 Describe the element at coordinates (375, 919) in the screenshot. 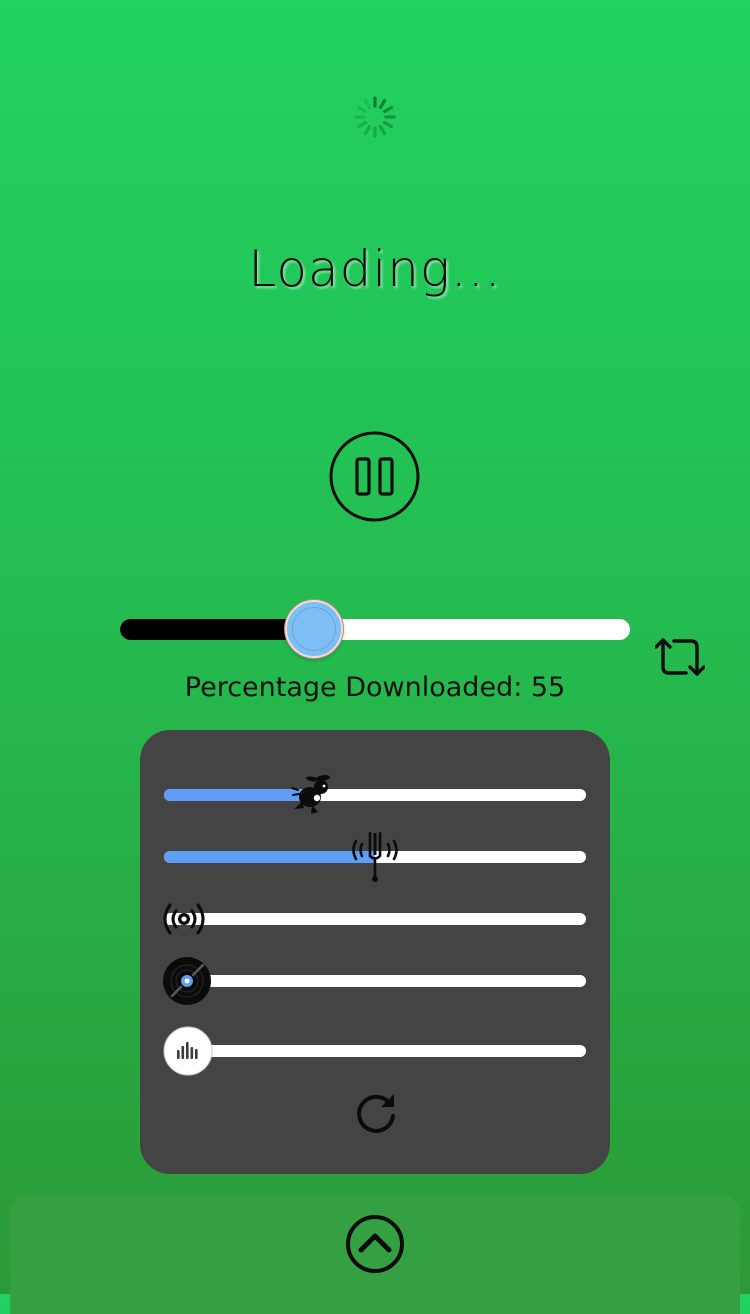

I see `reverb-slider` at that location.